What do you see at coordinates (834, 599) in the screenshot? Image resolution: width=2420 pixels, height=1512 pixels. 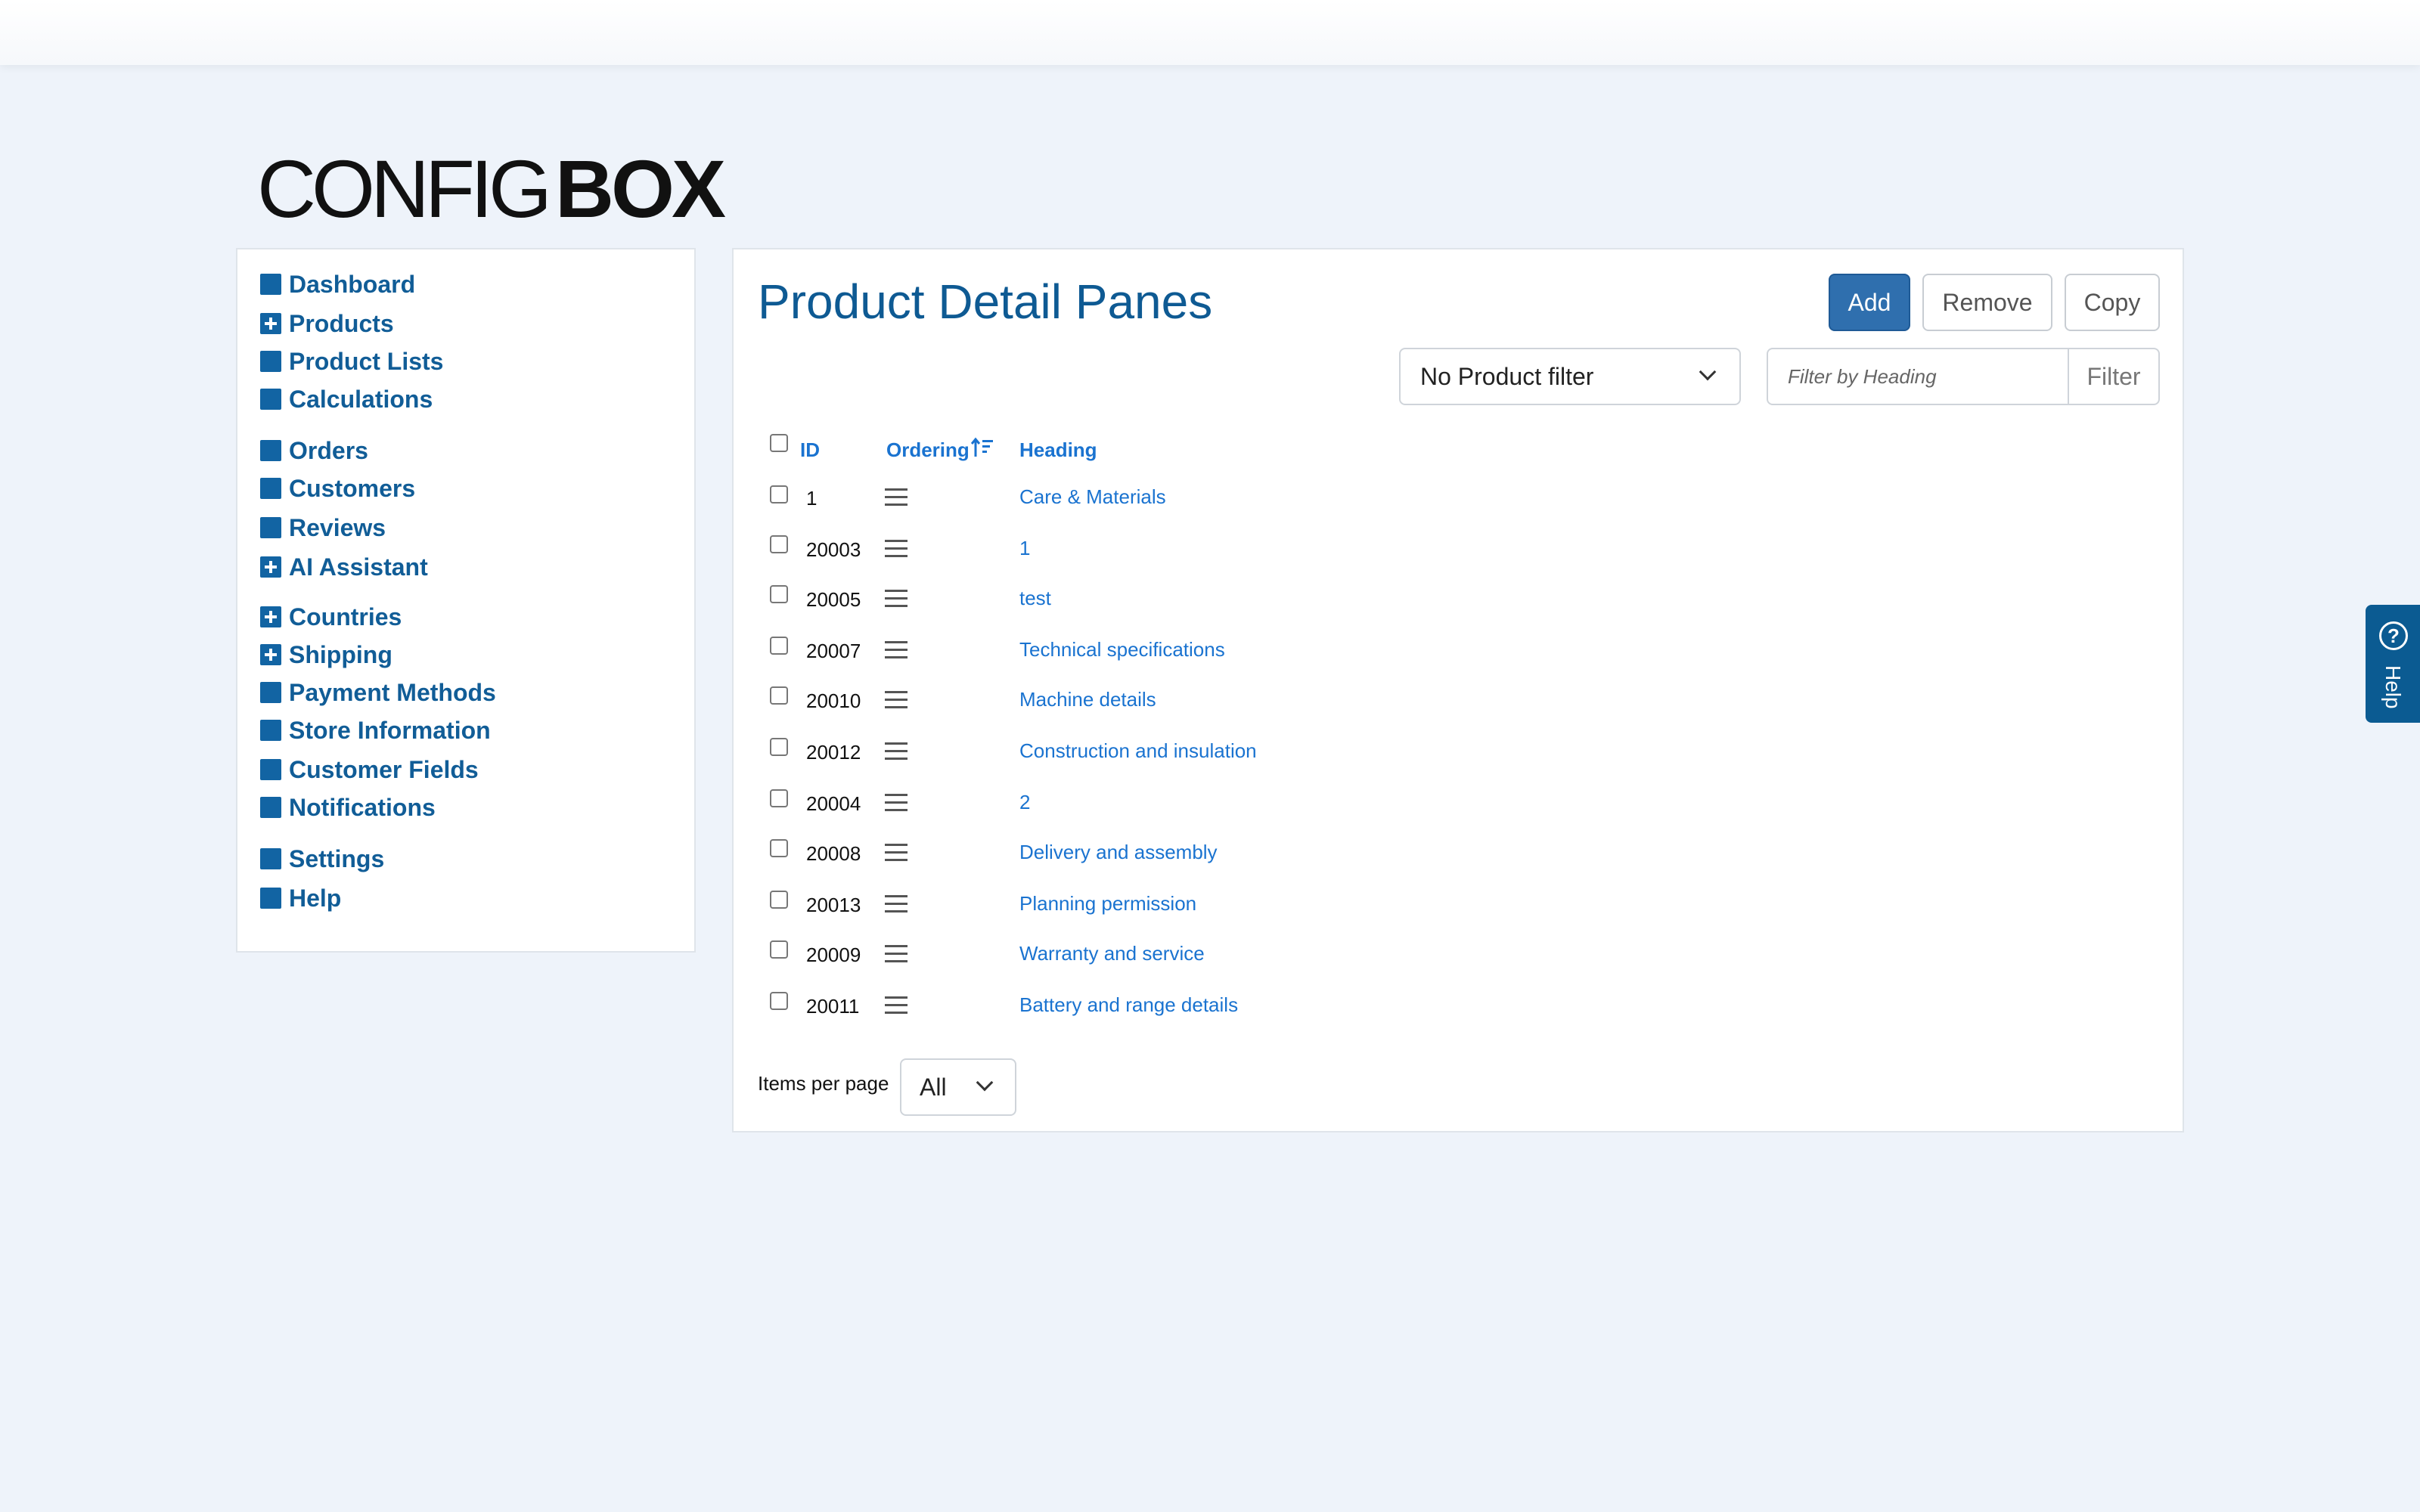 I see `row-id: 20005` at bounding box center [834, 599].